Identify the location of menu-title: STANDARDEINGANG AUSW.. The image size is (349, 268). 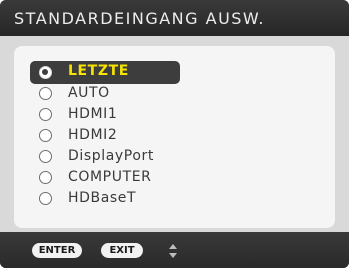
(139, 18).